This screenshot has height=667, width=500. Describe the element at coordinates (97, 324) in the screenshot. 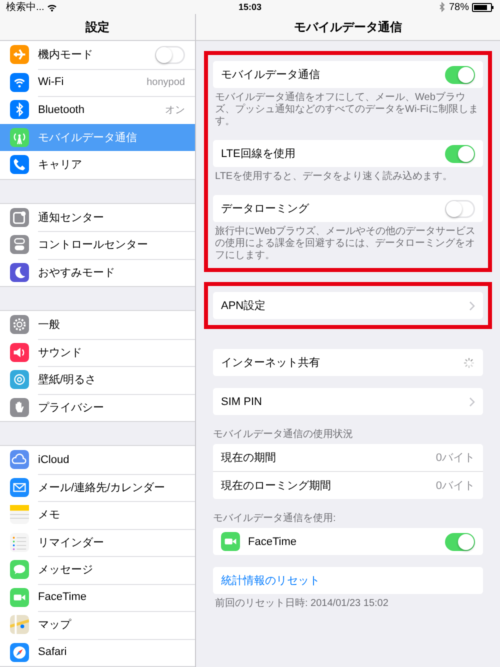

I see `sidebar-item: 一般` at that location.